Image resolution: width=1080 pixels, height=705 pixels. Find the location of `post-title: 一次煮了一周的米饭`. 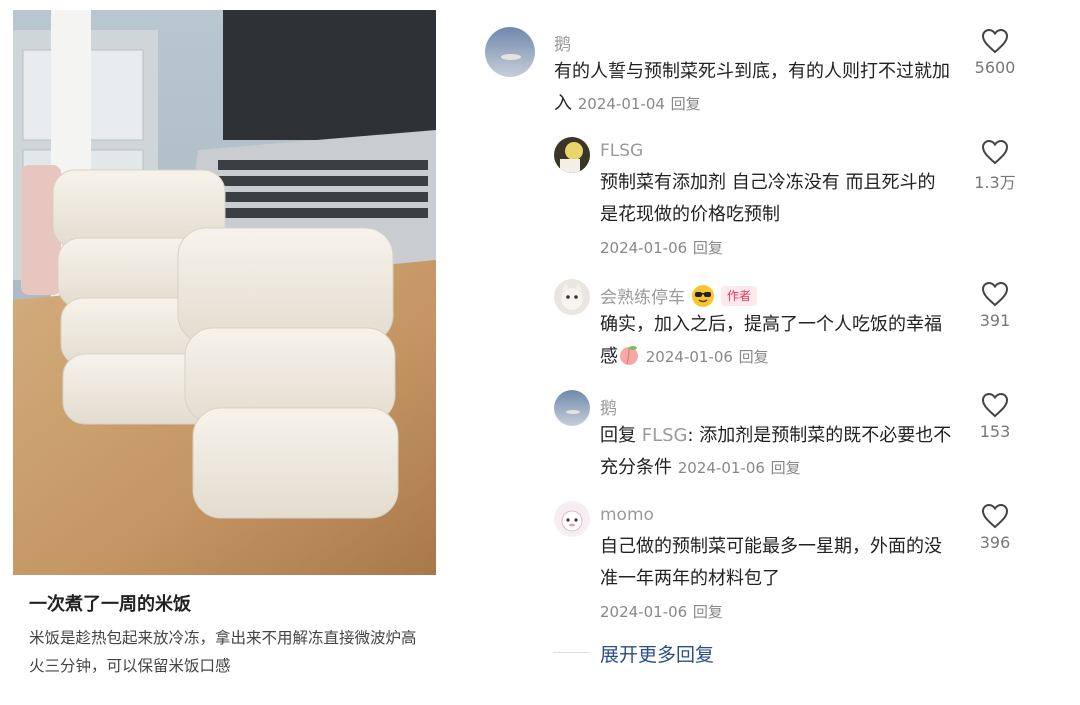

post-title: 一次煮了一周的米饭 is located at coordinates (110, 604).